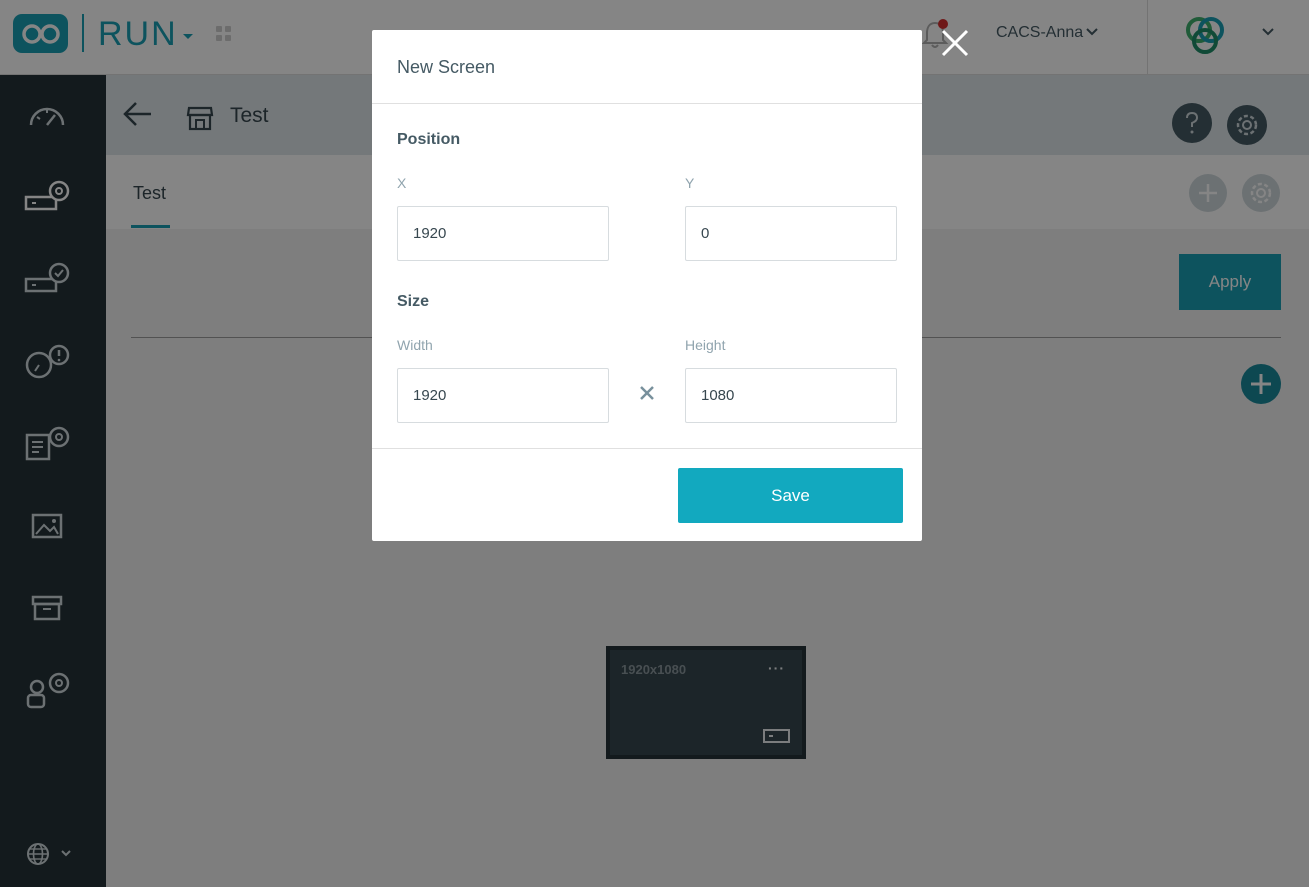 The height and width of the screenshot is (887, 1309). Describe the element at coordinates (647, 103) in the screenshot. I see `dialog-header-divider` at that location.